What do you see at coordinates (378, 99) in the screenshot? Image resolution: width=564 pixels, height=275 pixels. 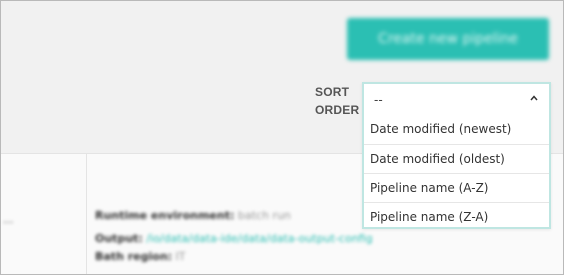 I see `sort-order-selected-value: --` at bounding box center [378, 99].